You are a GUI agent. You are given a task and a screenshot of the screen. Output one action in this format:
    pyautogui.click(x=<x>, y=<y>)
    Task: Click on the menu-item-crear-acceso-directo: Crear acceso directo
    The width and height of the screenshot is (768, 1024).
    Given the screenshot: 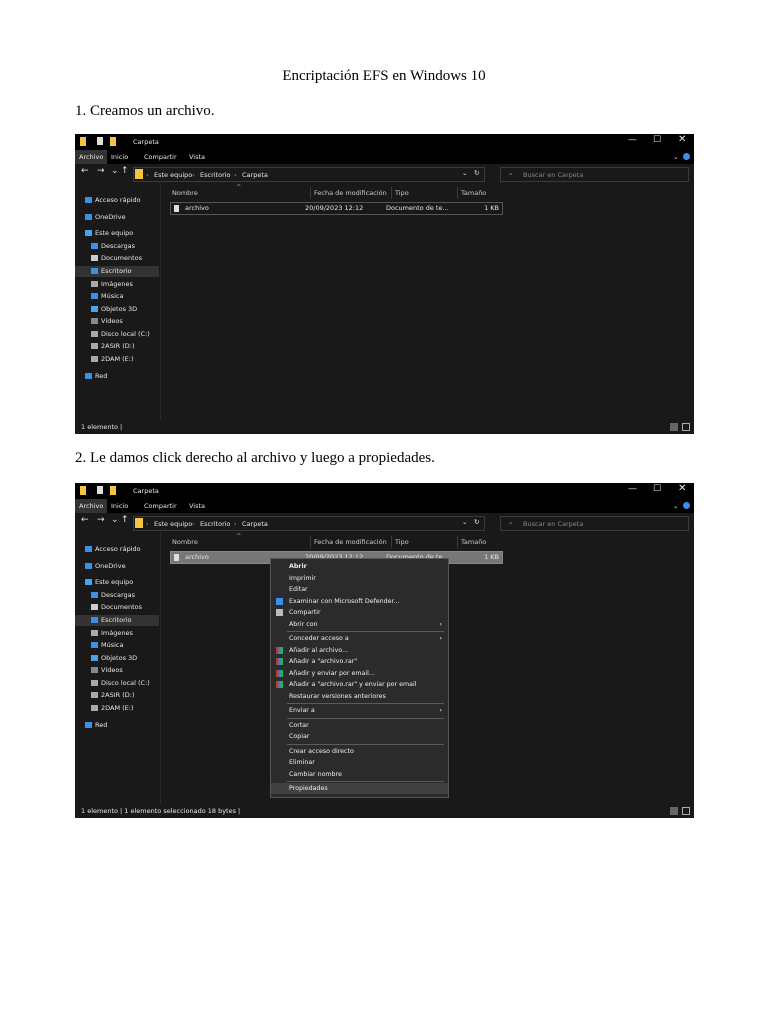 What is the action you would take?
    pyautogui.click(x=359, y=751)
    